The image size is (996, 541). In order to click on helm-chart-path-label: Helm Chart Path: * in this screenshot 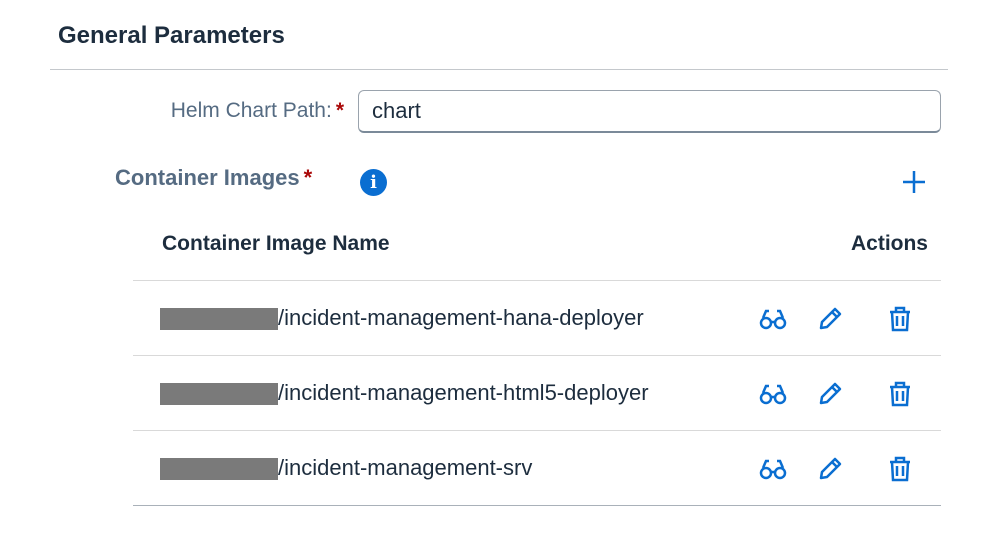, I will do `click(257, 111)`.